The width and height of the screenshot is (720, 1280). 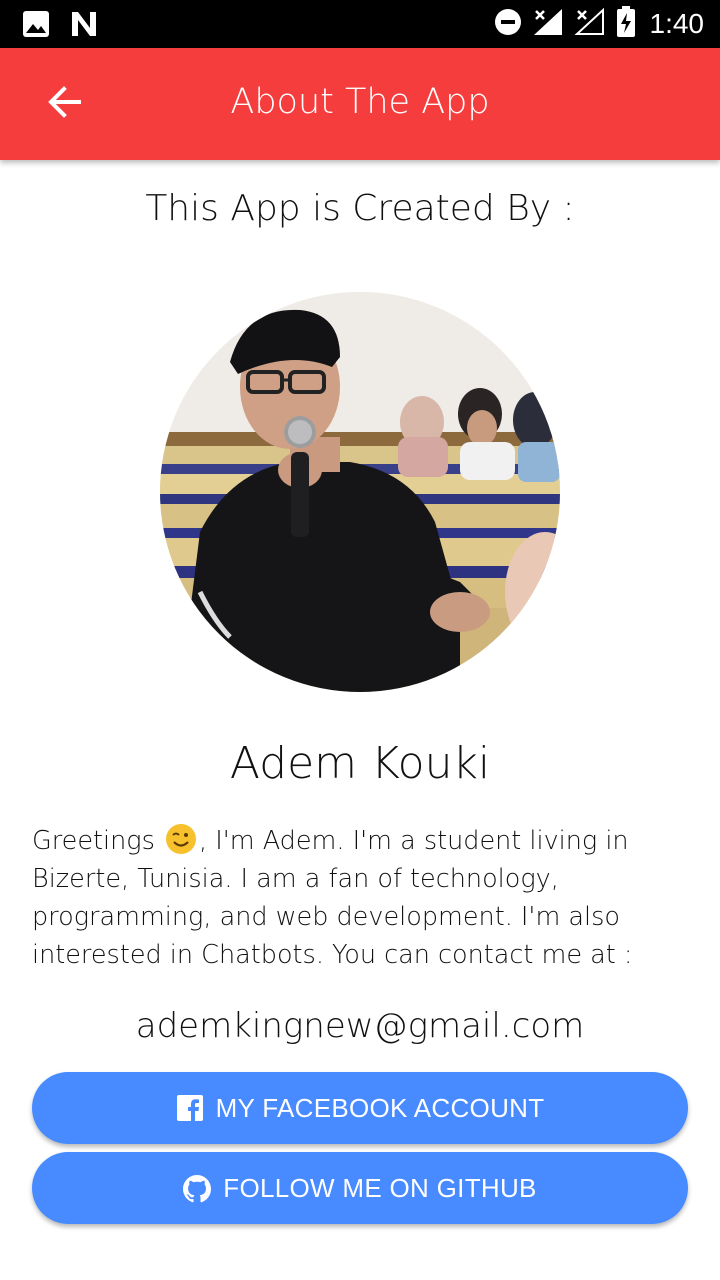 What do you see at coordinates (36, 26) in the screenshot?
I see `image-icon` at bounding box center [36, 26].